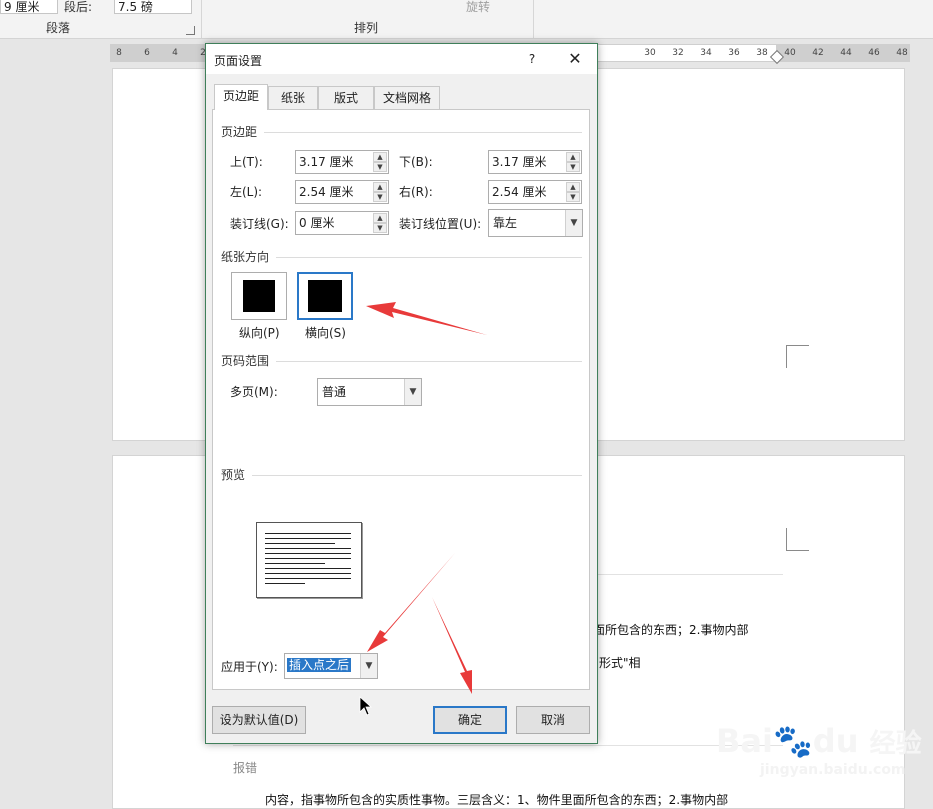  I want to click on spacing-after-input: 7.5 磅, so click(153, 7).